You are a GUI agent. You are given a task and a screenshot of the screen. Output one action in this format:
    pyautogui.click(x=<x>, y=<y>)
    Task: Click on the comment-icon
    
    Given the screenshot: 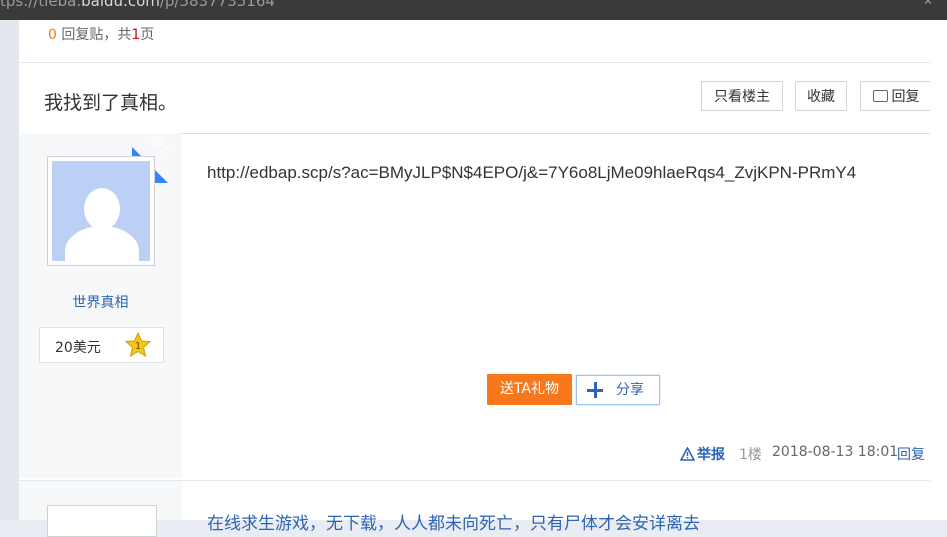 What is the action you would take?
    pyautogui.click(x=880, y=96)
    